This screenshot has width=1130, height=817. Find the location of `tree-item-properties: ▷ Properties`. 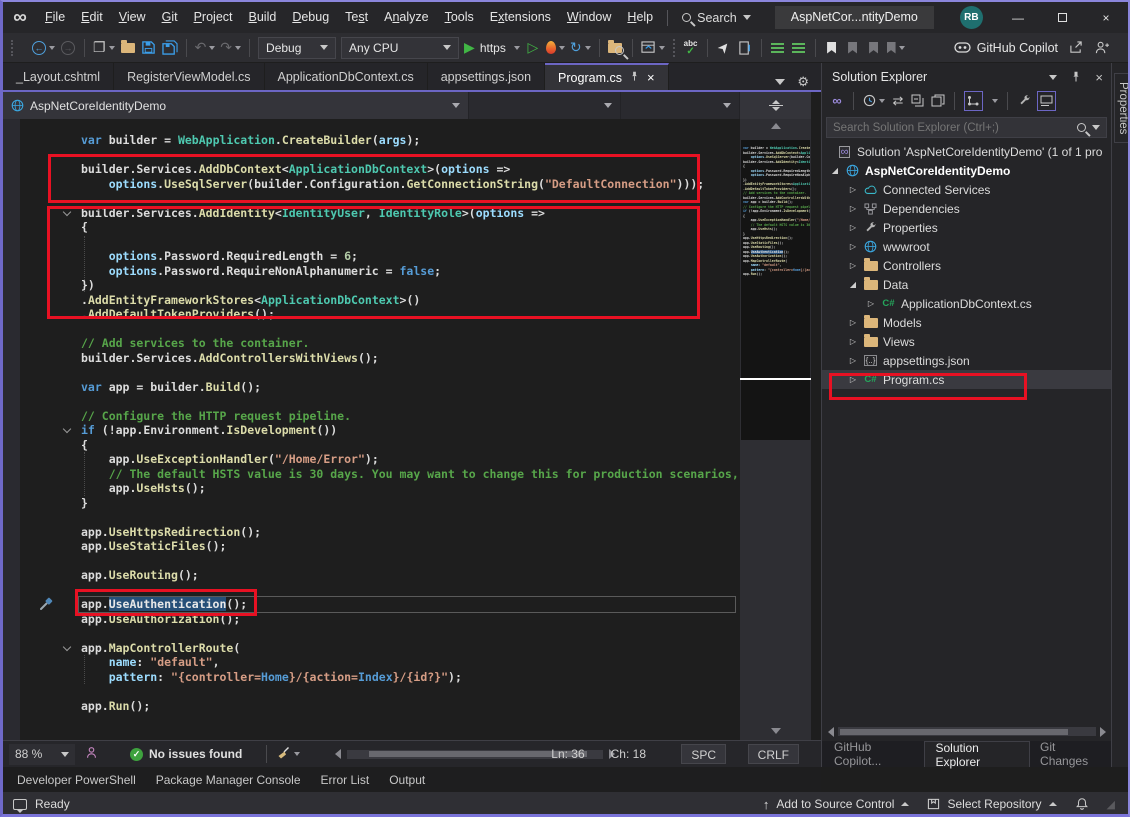

tree-item-properties: ▷ Properties is located at coordinates (966, 227).